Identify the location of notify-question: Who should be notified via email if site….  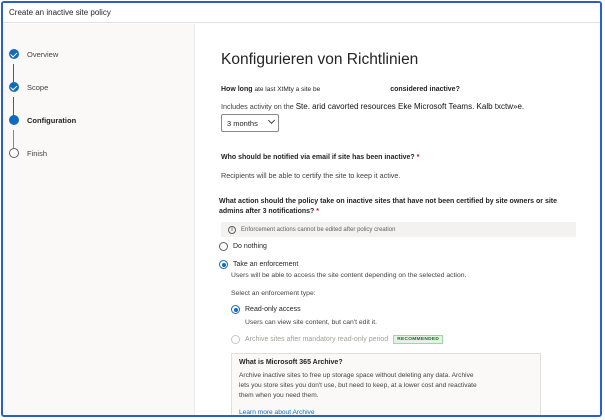
(320, 157).